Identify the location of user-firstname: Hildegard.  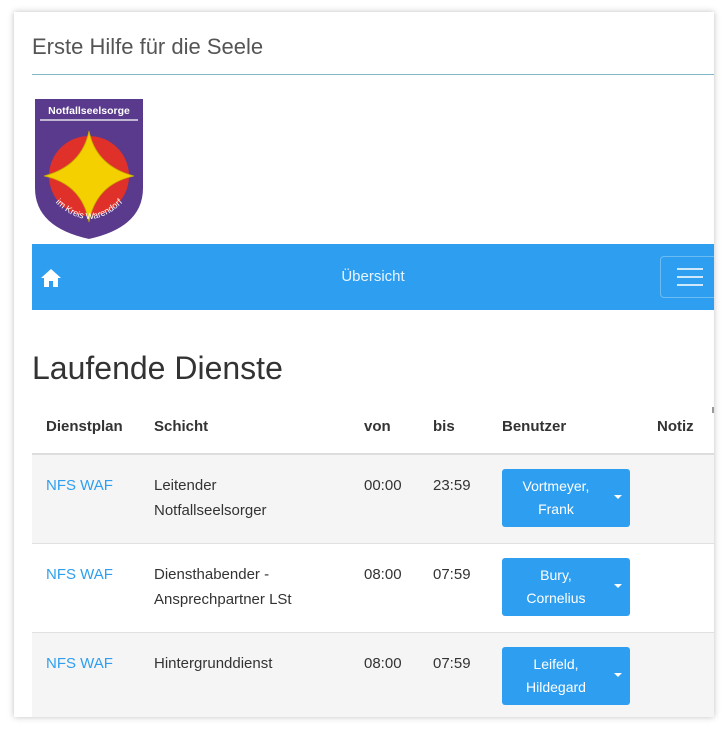
(556, 687).